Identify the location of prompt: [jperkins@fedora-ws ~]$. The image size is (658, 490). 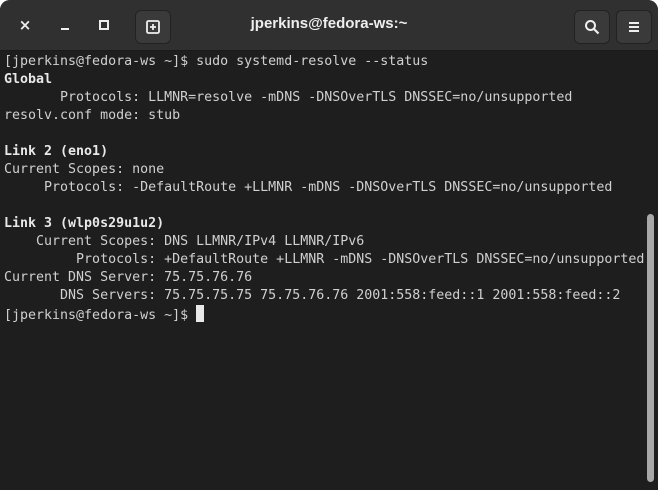
(100, 315).